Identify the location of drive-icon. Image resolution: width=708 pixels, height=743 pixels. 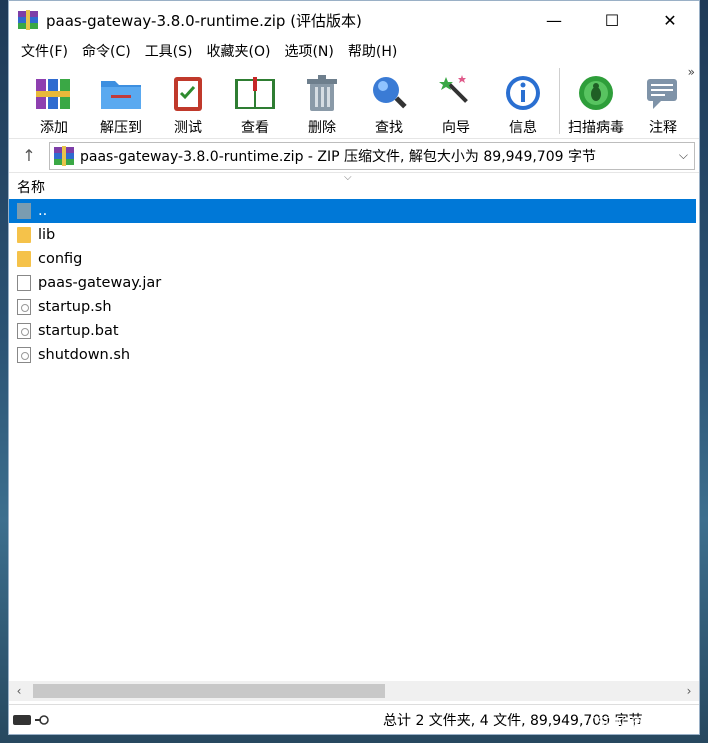
(22, 719).